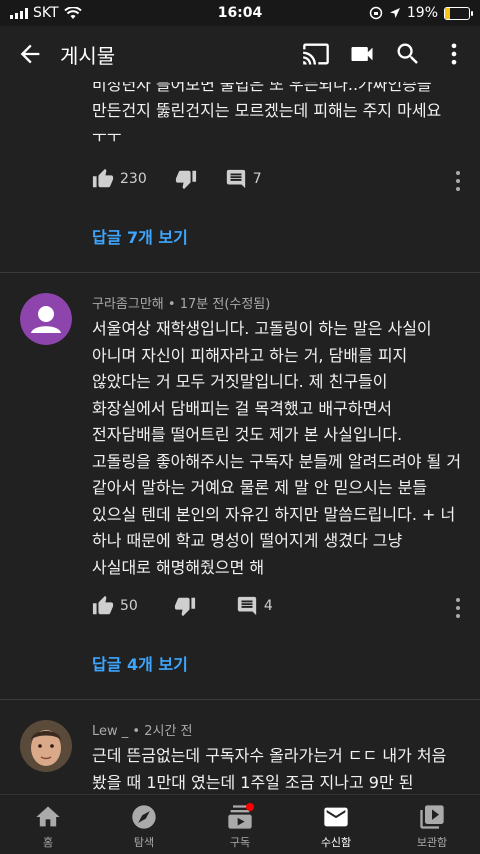  What do you see at coordinates (142, 731) in the screenshot?
I see `comment-header: Lew _ • 2시간 전` at bounding box center [142, 731].